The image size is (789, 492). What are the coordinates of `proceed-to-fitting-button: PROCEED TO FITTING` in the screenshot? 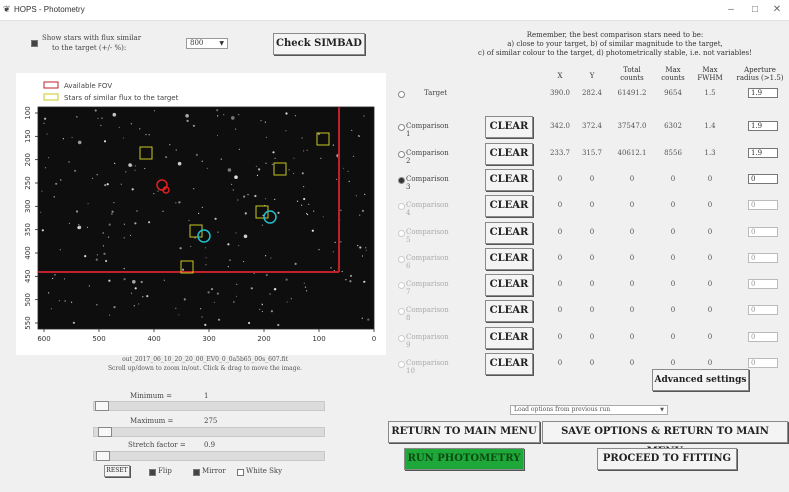 It's located at (667, 459).